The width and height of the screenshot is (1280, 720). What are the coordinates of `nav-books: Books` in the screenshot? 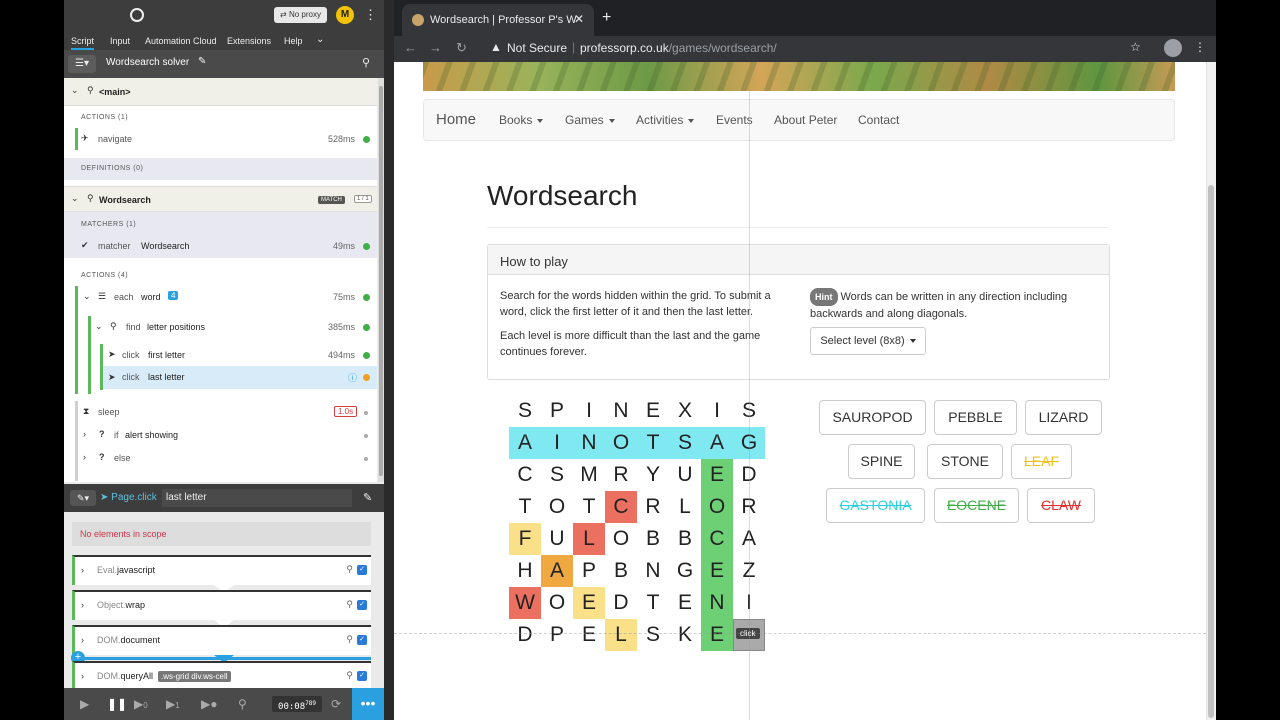 It's located at (521, 120).